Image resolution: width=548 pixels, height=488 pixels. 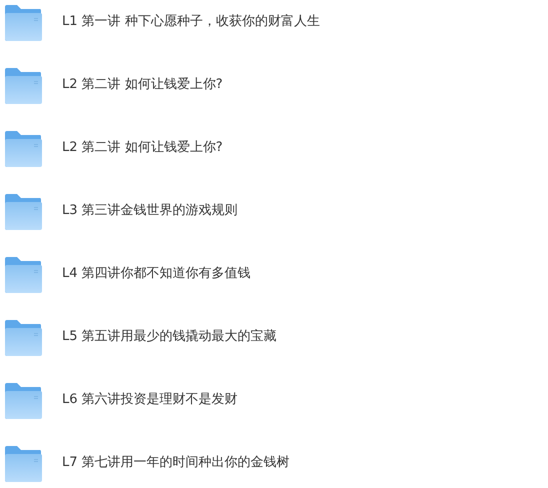 What do you see at coordinates (150, 211) in the screenshot?
I see `folder-name: L3 第三讲金钱世界的游戏规则` at bounding box center [150, 211].